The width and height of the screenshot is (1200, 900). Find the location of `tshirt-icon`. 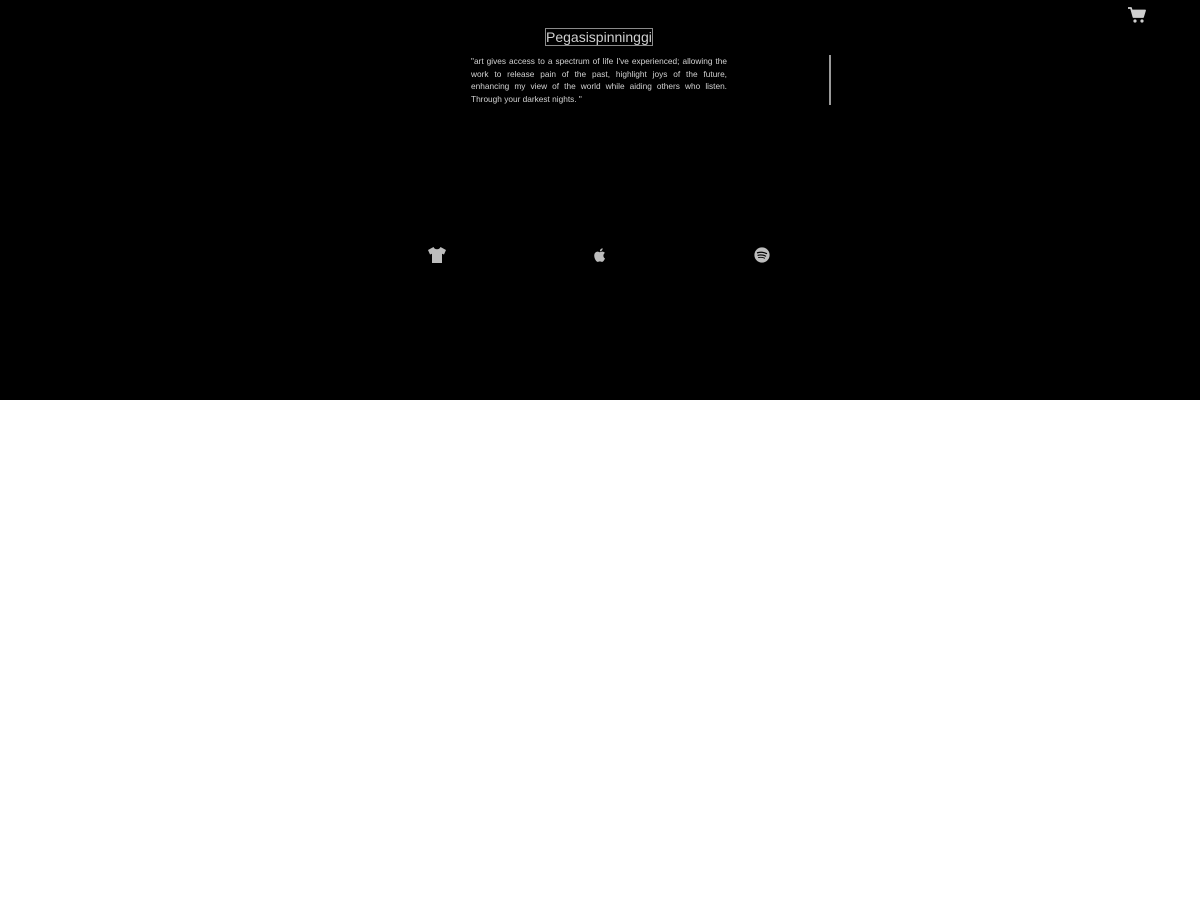

tshirt-icon is located at coordinates (437, 255).